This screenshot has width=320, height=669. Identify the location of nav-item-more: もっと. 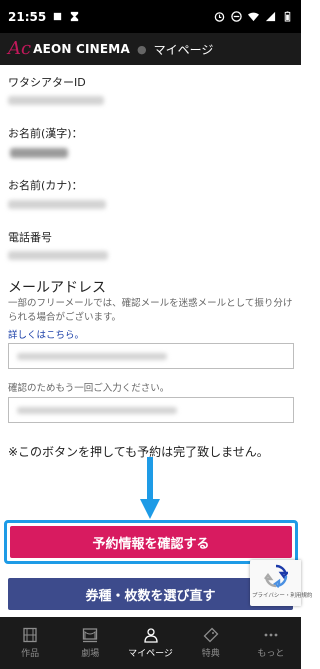
(271, 643).